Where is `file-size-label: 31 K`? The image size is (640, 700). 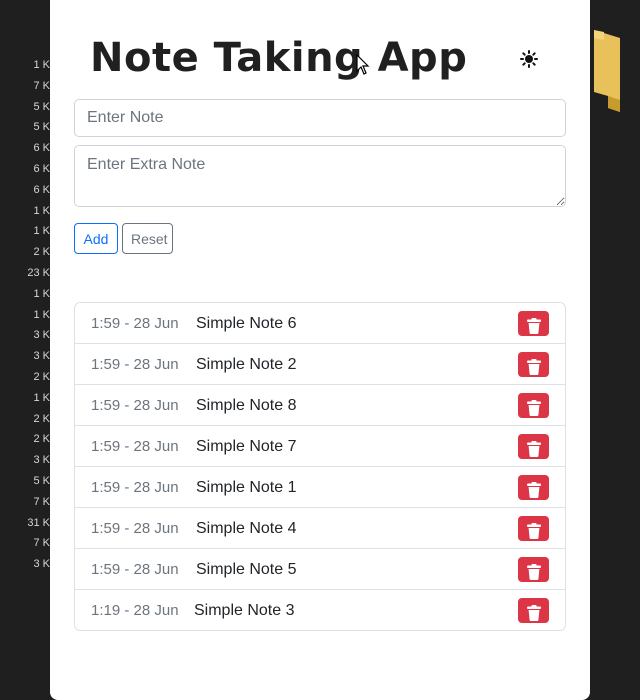
file-size-label: 31 K is located at coordinates (38, 522).